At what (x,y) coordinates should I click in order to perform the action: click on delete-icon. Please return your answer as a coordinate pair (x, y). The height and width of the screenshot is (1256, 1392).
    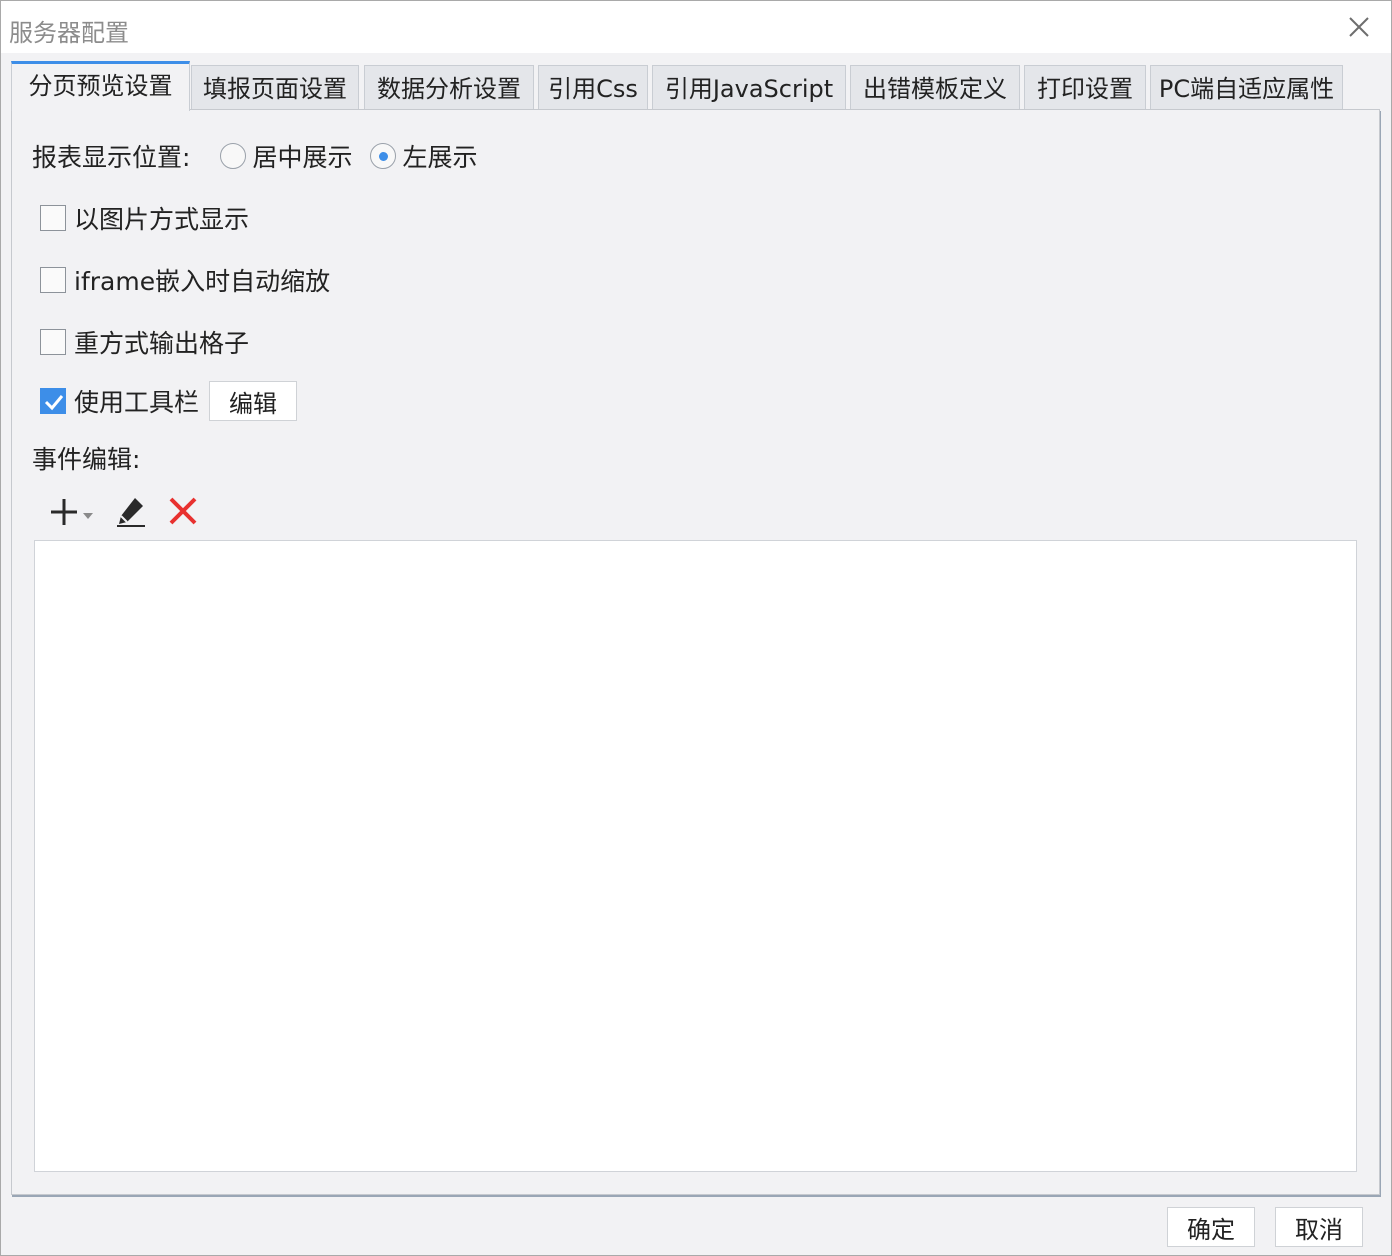
    Looking at the image, I should click on (183, 511).